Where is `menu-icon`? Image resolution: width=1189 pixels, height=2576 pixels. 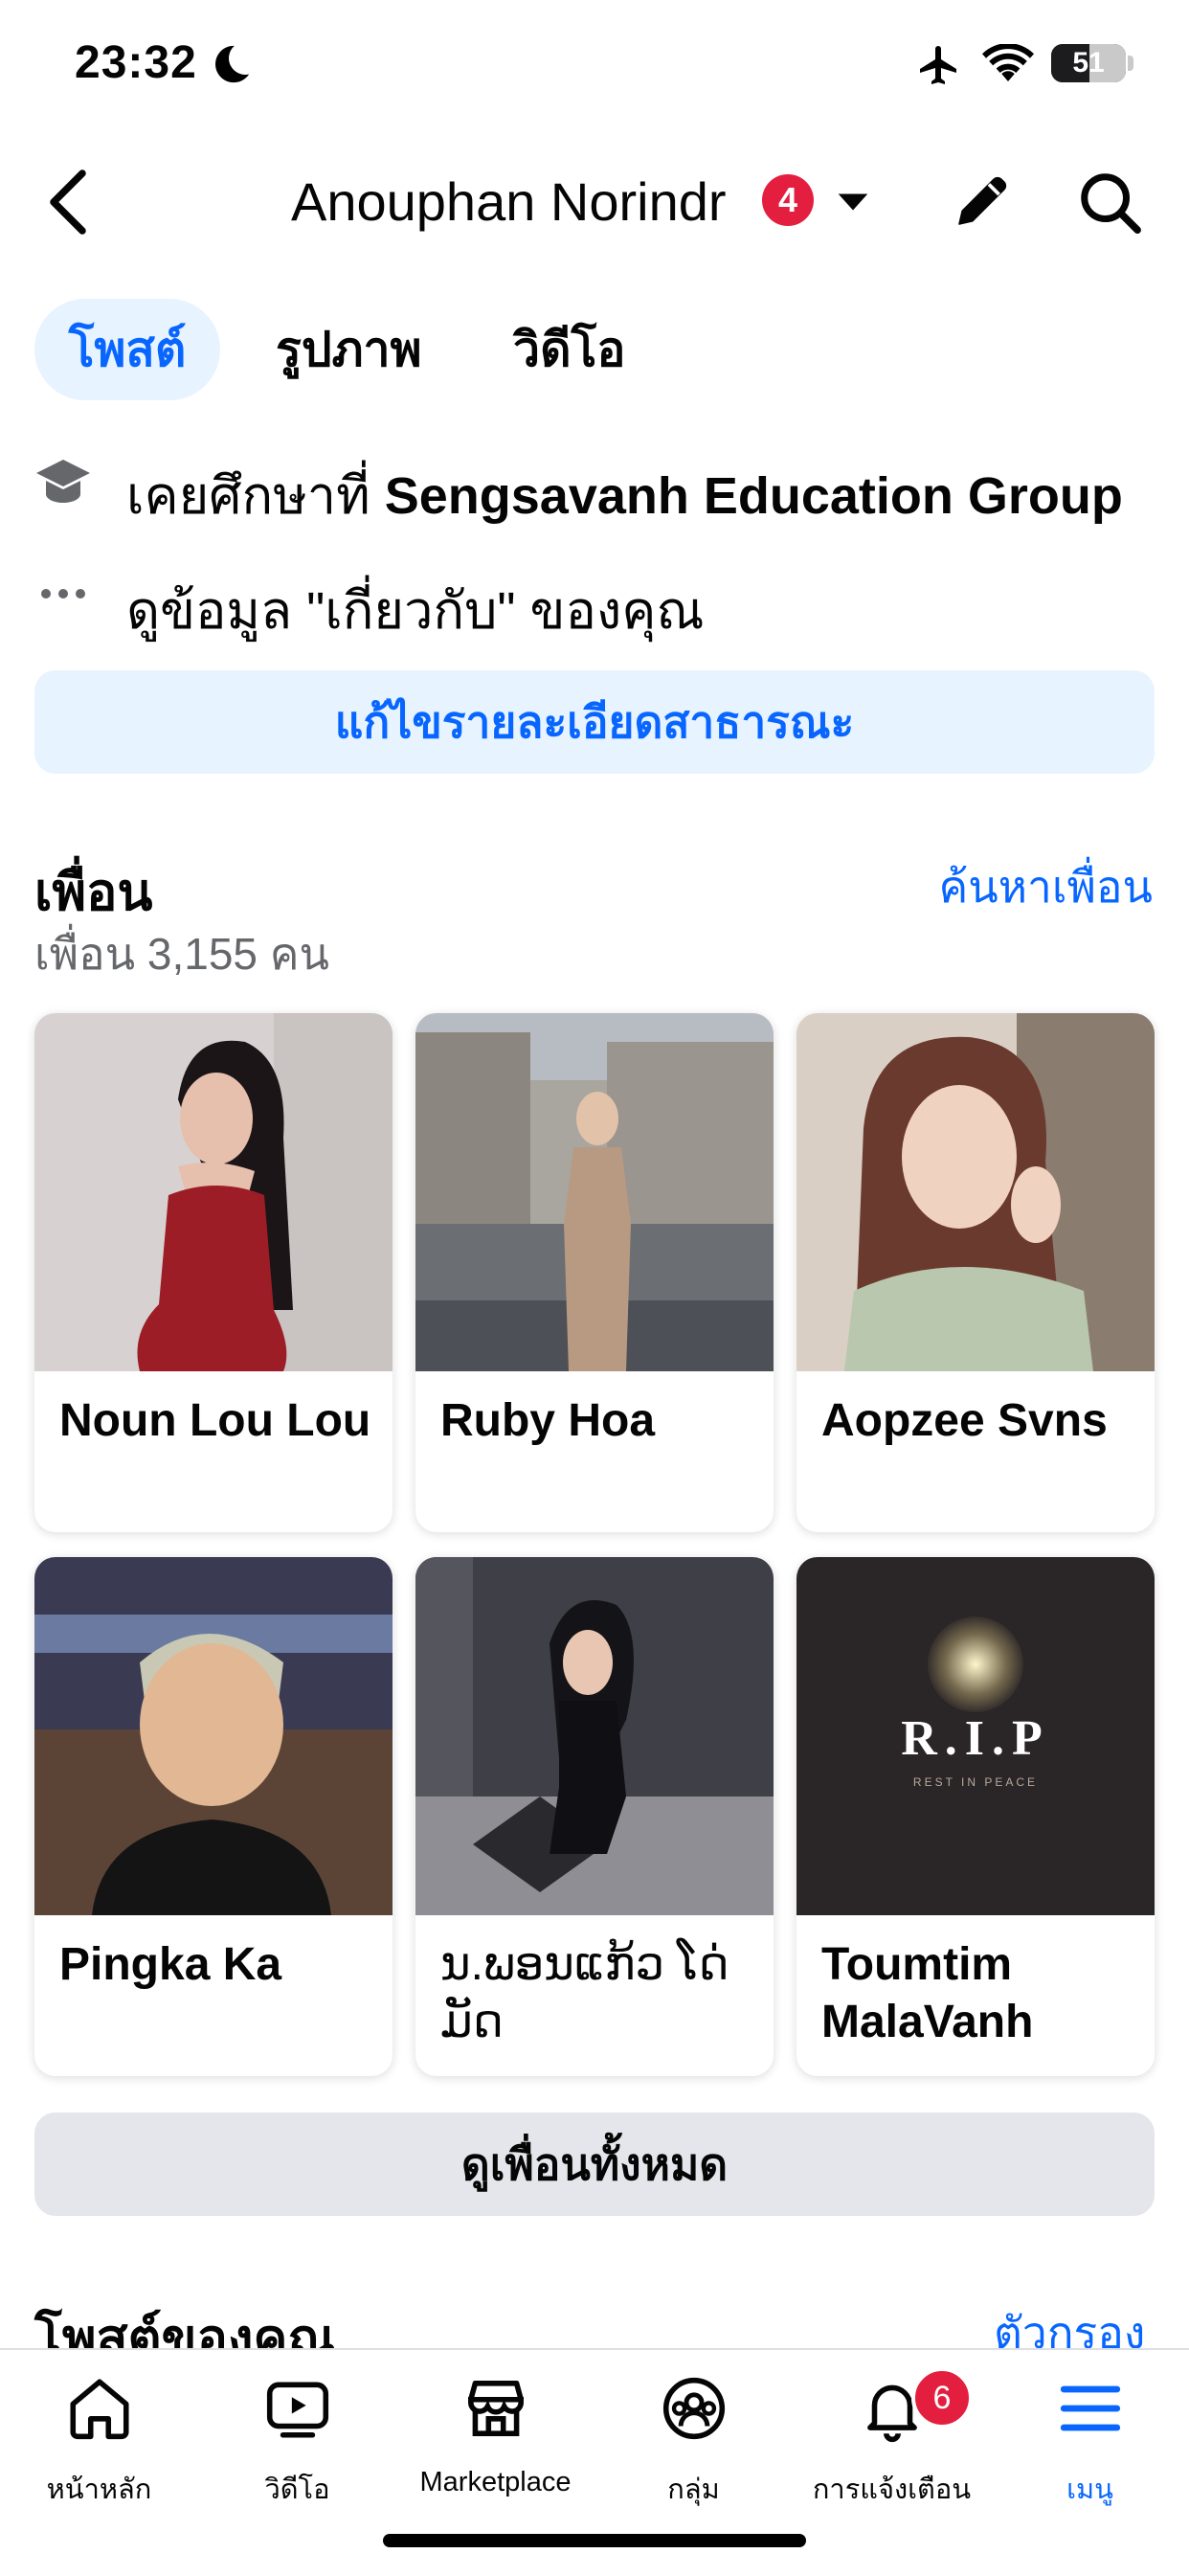
menu-icon is located at coordinates (1090, 2408).